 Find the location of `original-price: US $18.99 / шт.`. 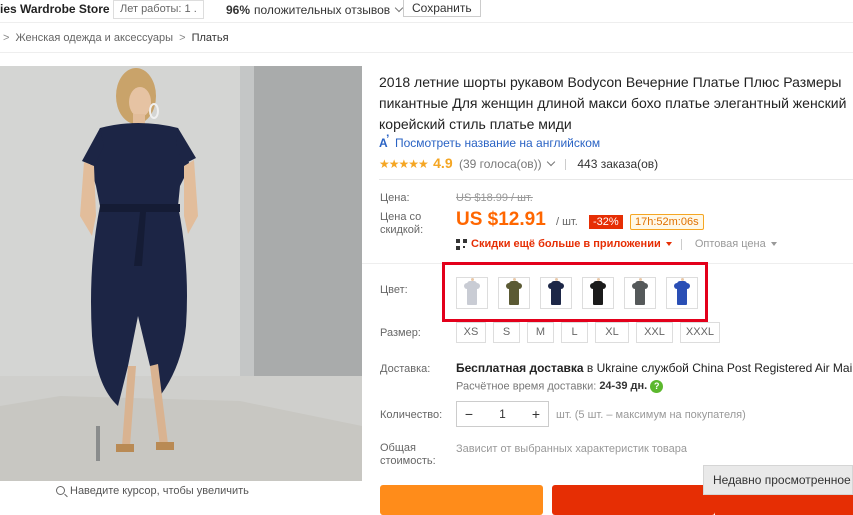

original-price: US $18.99 / шт. is located at coordinates (494, 198).